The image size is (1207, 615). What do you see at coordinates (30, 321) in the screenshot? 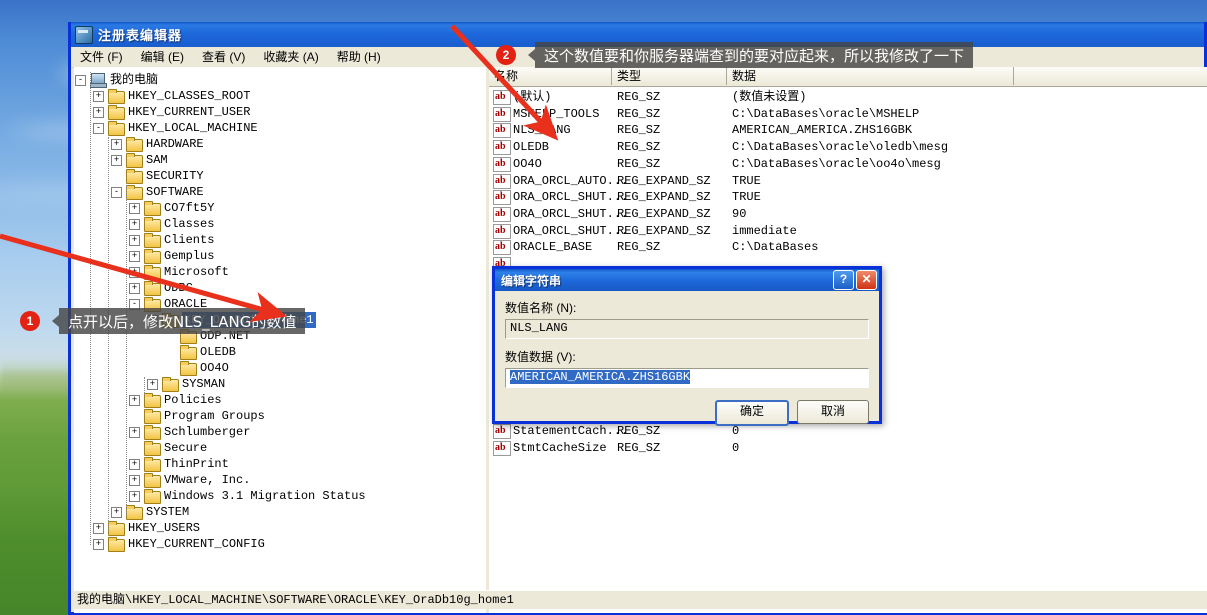
I see `annotation-bullet-1: 1` at bounding box center [30, 321].